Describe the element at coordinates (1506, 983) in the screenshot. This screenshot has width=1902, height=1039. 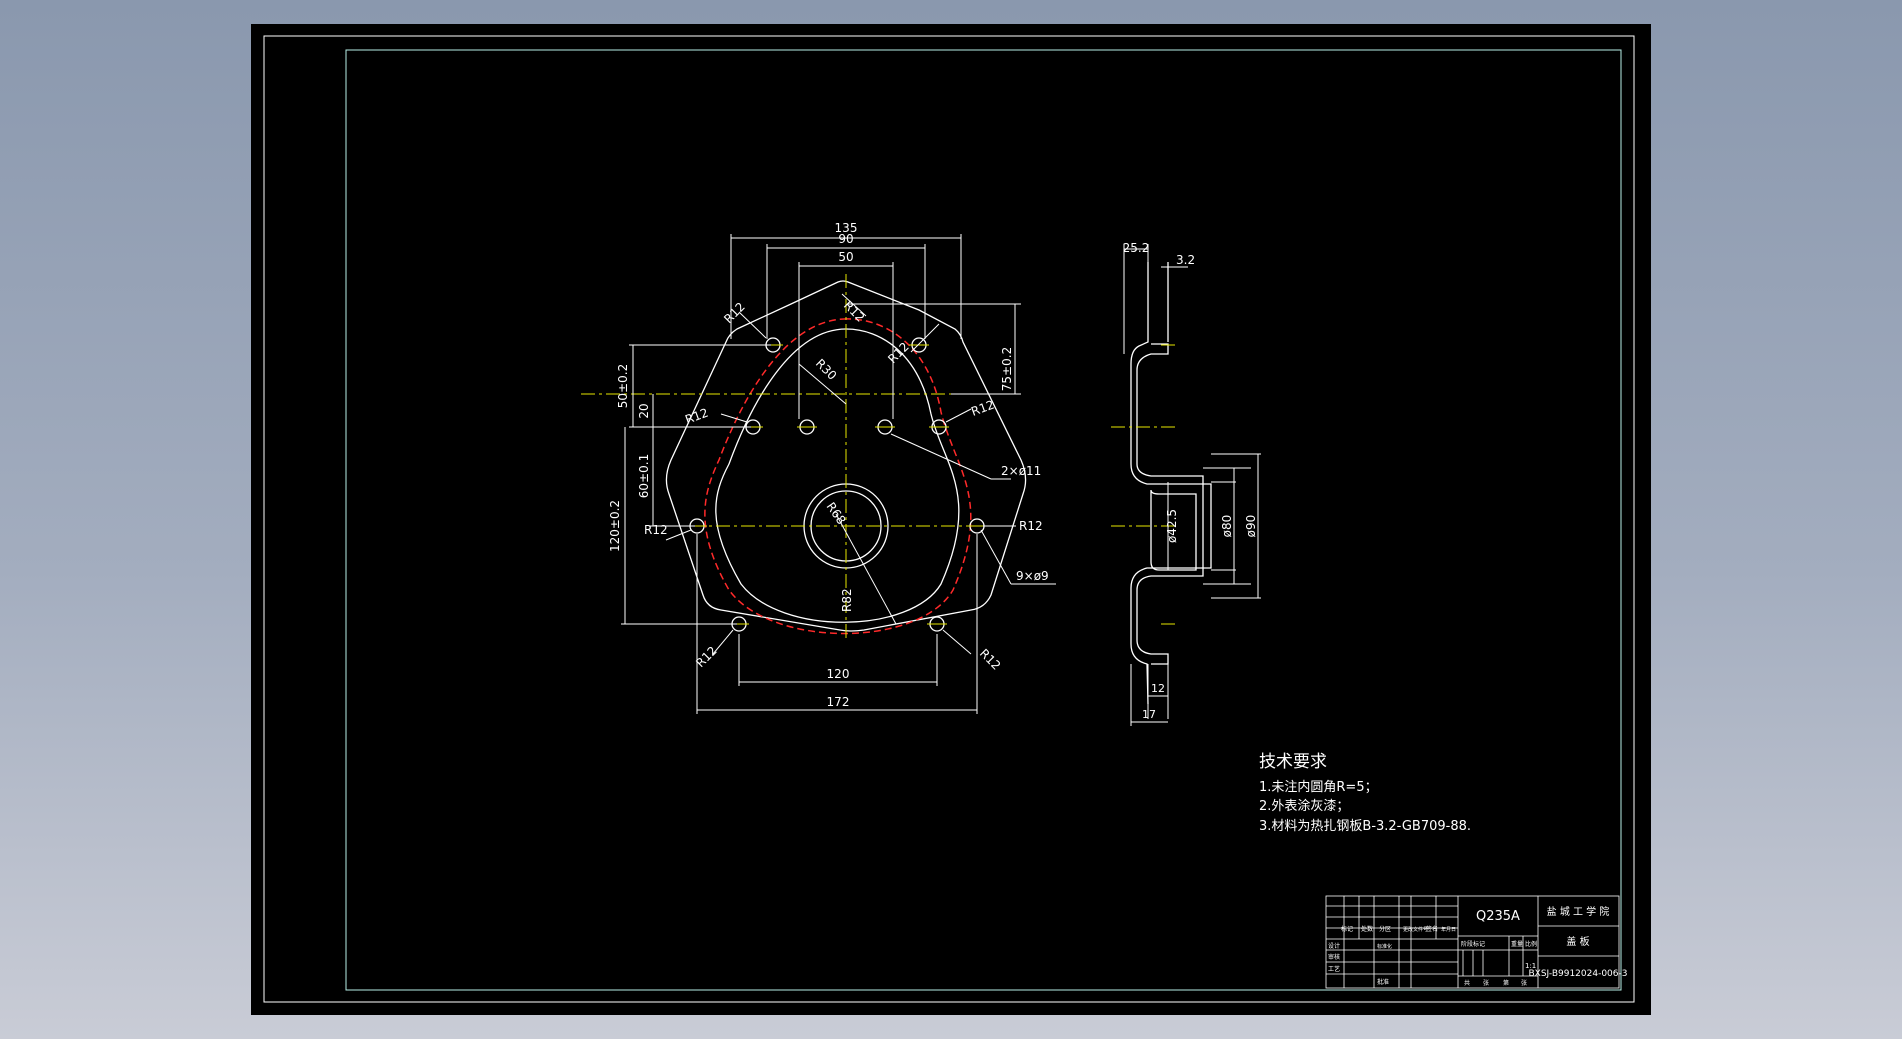
I see `tb-label-di: 第` at that location.